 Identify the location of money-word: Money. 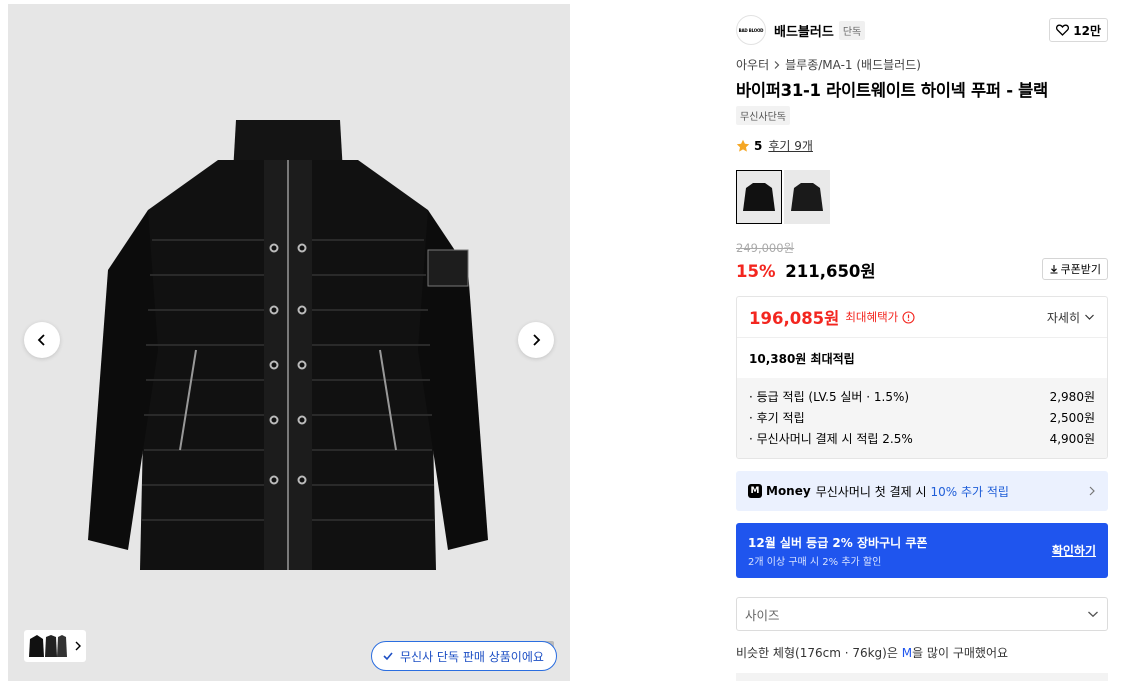
(788, 491).